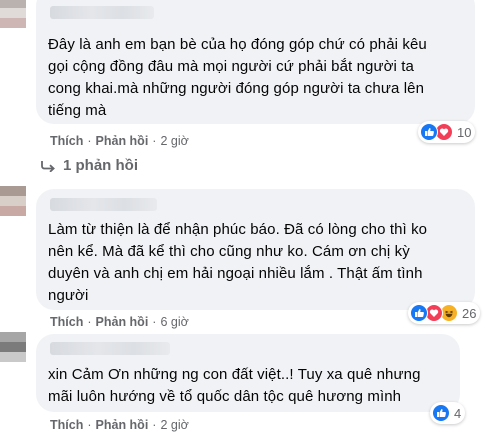 This screenshot has height=439, width=495. I want to click on reaction-summary: 26, so click(444, 313).